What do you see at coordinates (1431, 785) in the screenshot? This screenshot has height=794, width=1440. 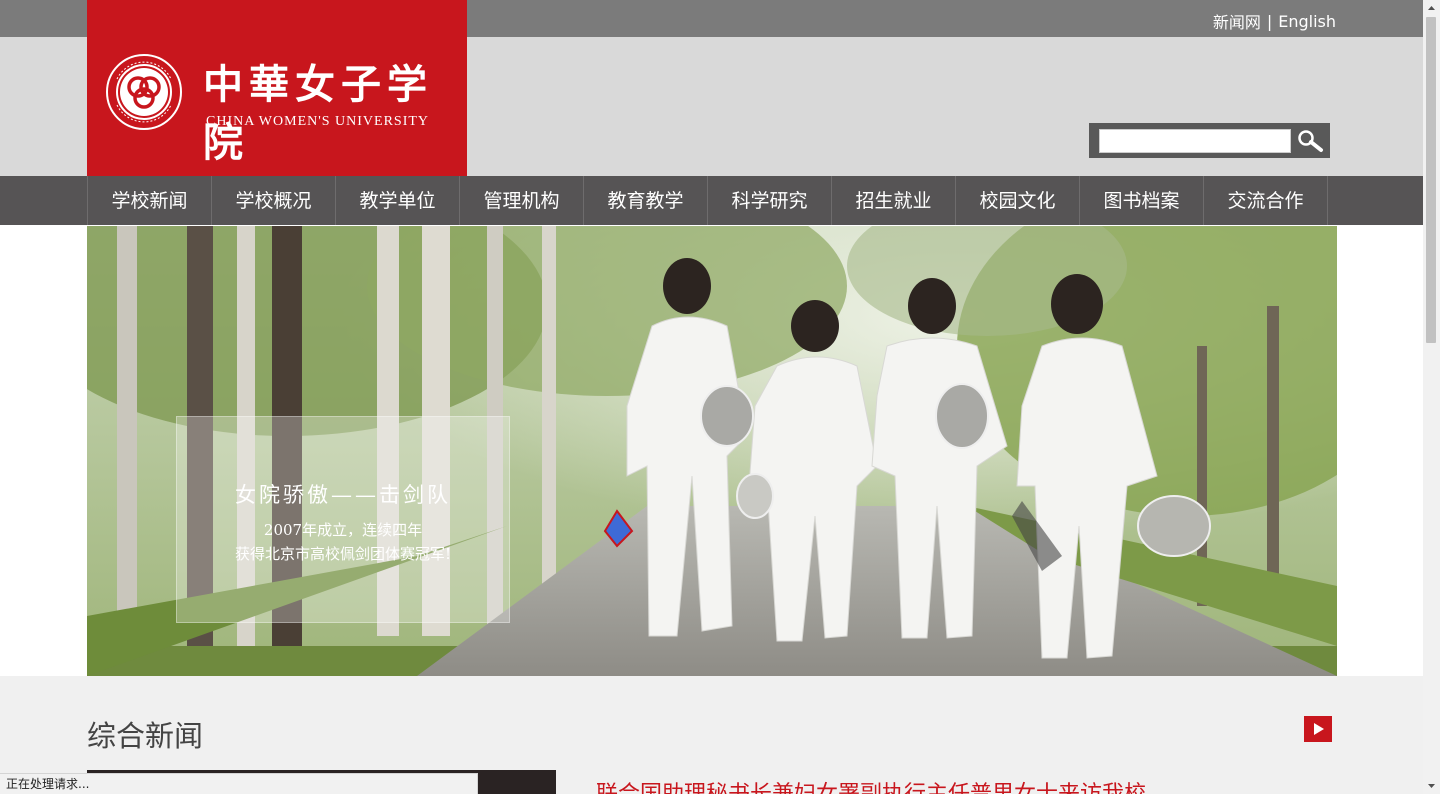 I see `scroll-down-arrow-icon` at bounding box center [1431, 785].